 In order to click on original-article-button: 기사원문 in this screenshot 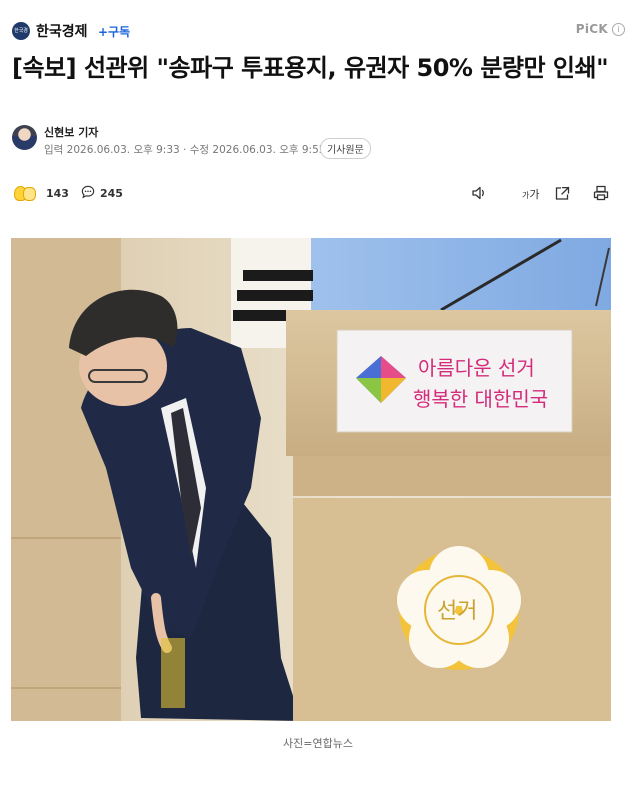, I will do `click(345, 148)`.